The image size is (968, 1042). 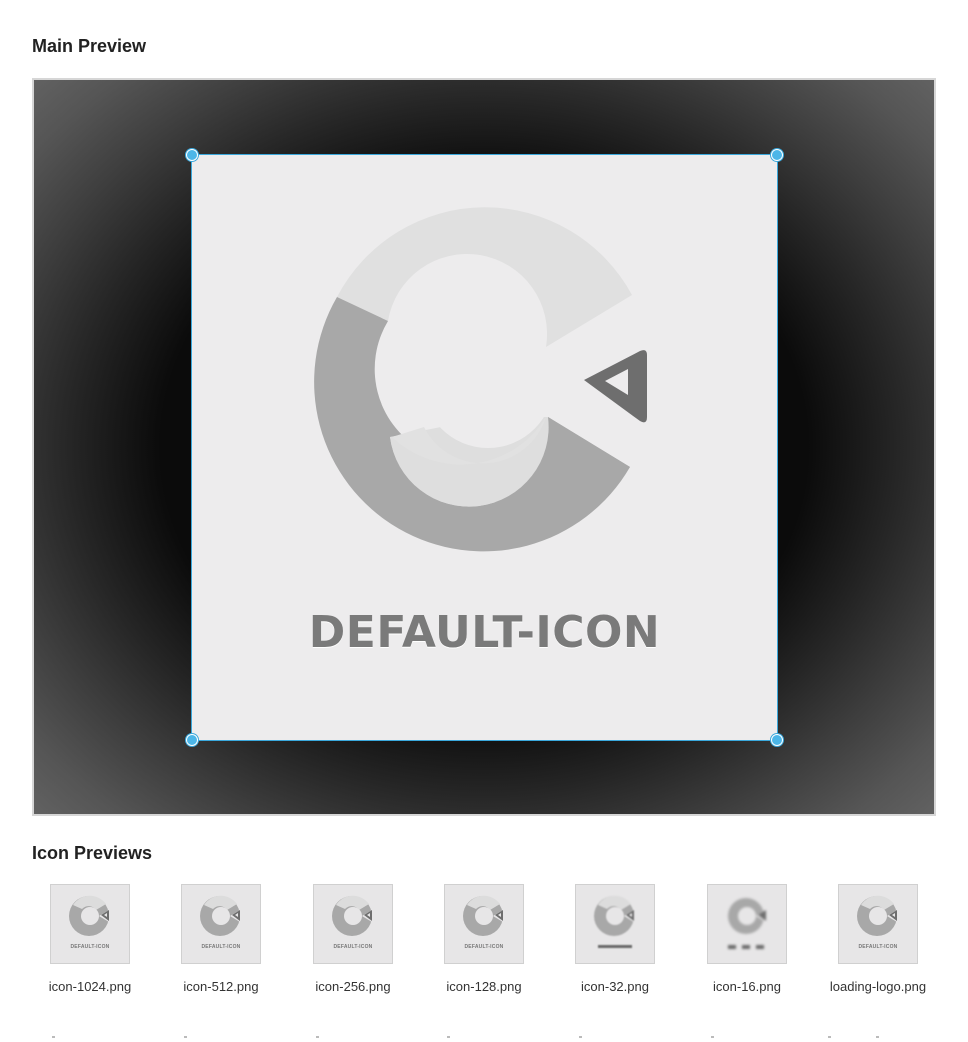 I want to click on thumb-filename: icon-16.png, so click(x=747, y=986).